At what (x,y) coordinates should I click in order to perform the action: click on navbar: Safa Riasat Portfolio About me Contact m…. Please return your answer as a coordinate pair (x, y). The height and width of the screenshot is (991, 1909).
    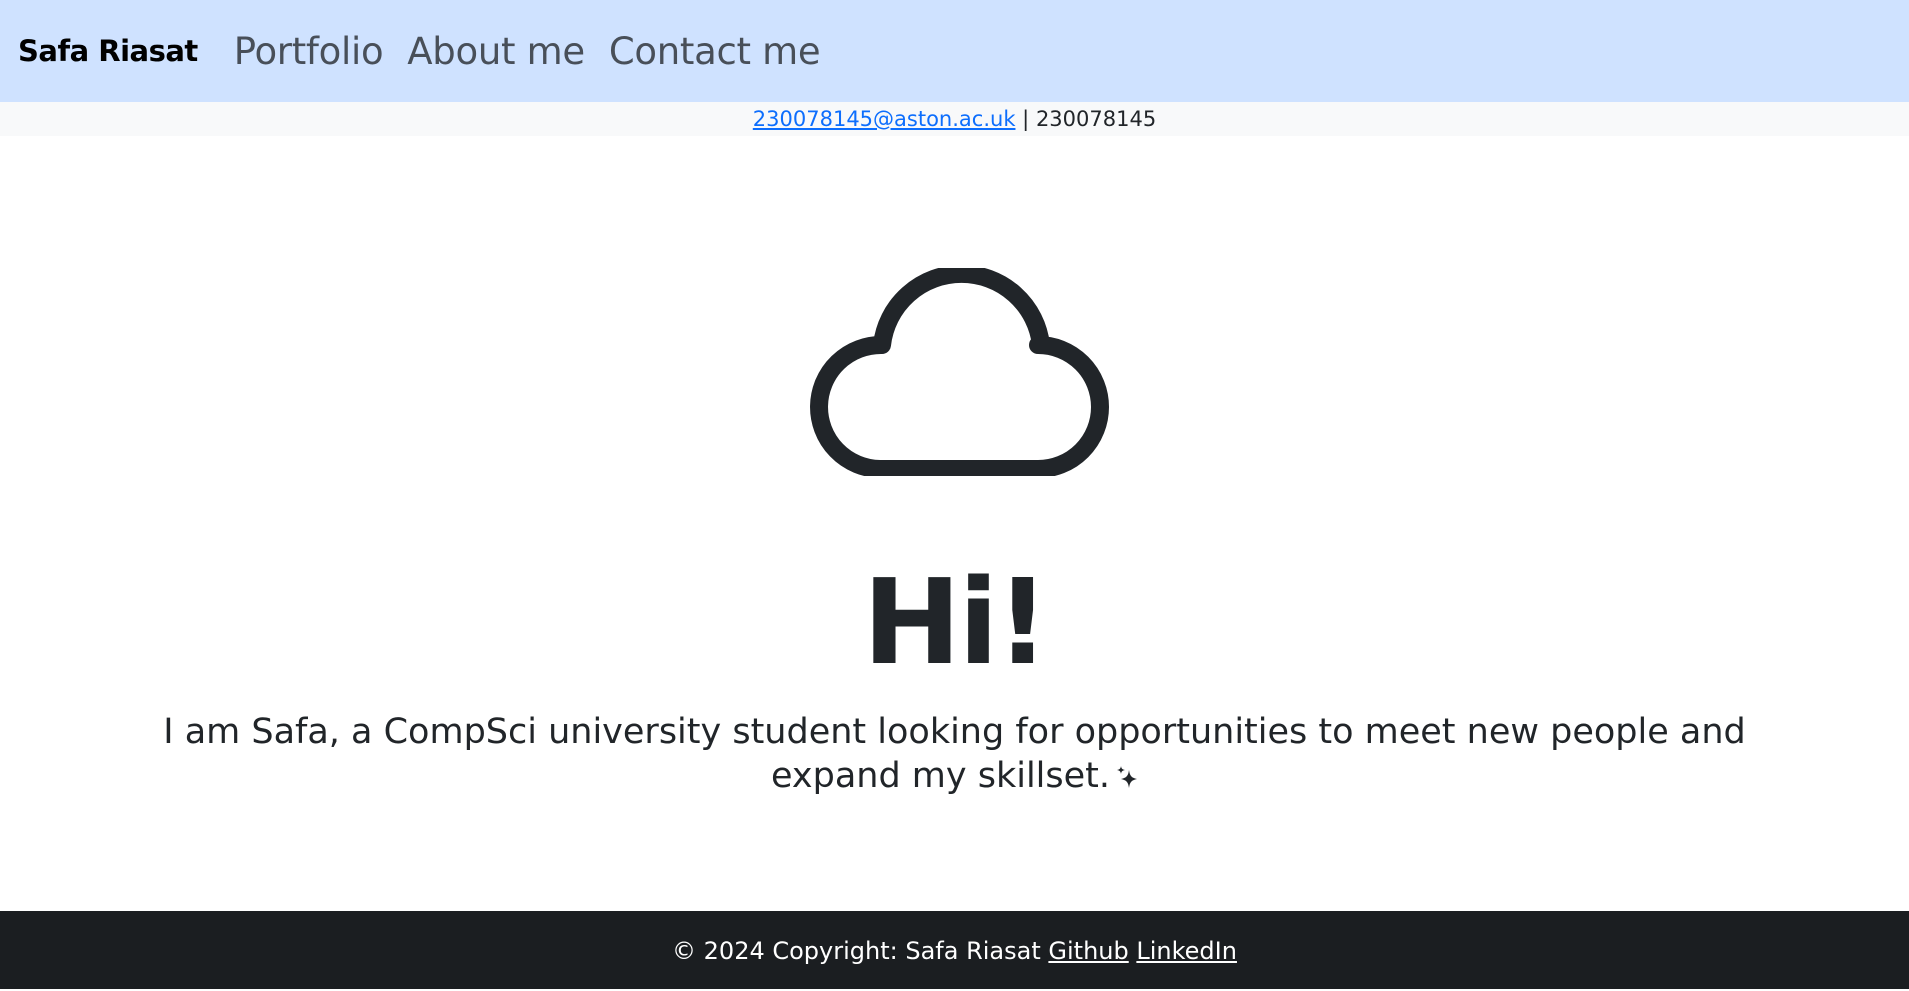
    Looking at the image, I should click on (954, 51).